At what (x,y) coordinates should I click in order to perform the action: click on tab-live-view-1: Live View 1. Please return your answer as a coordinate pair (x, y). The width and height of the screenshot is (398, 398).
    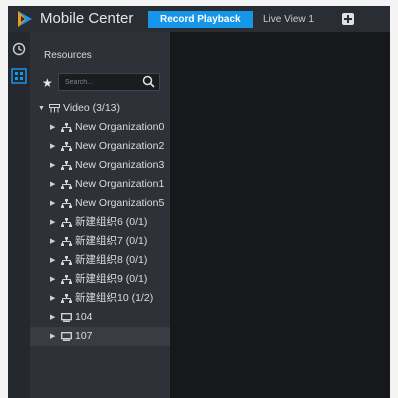
    Looking at the image, I should click on (288, 19).